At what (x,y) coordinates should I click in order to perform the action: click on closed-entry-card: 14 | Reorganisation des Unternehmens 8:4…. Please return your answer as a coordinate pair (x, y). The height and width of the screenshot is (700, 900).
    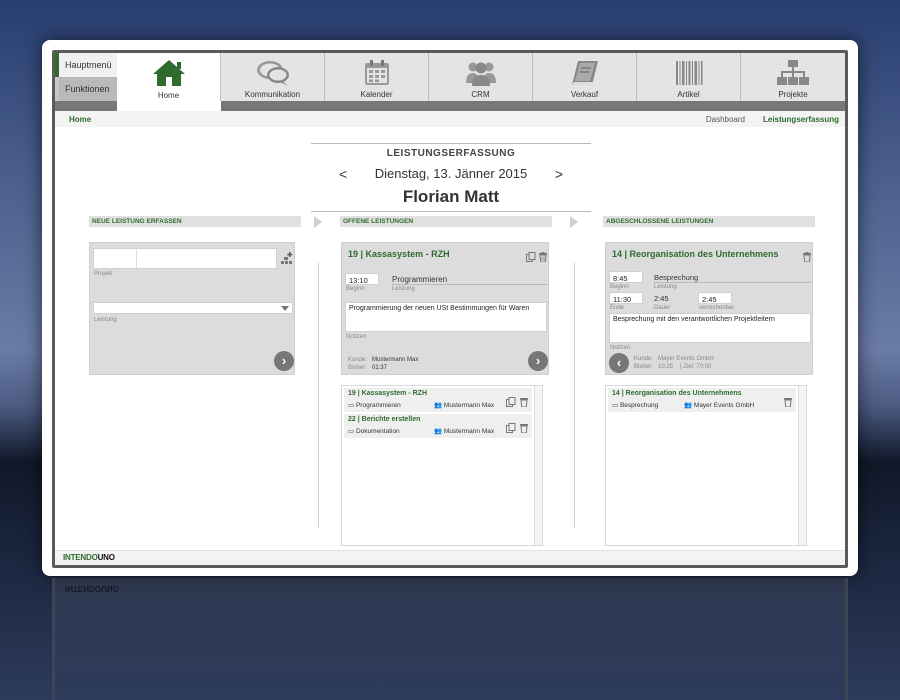
    Looking at the image, I should click on (709, 308).